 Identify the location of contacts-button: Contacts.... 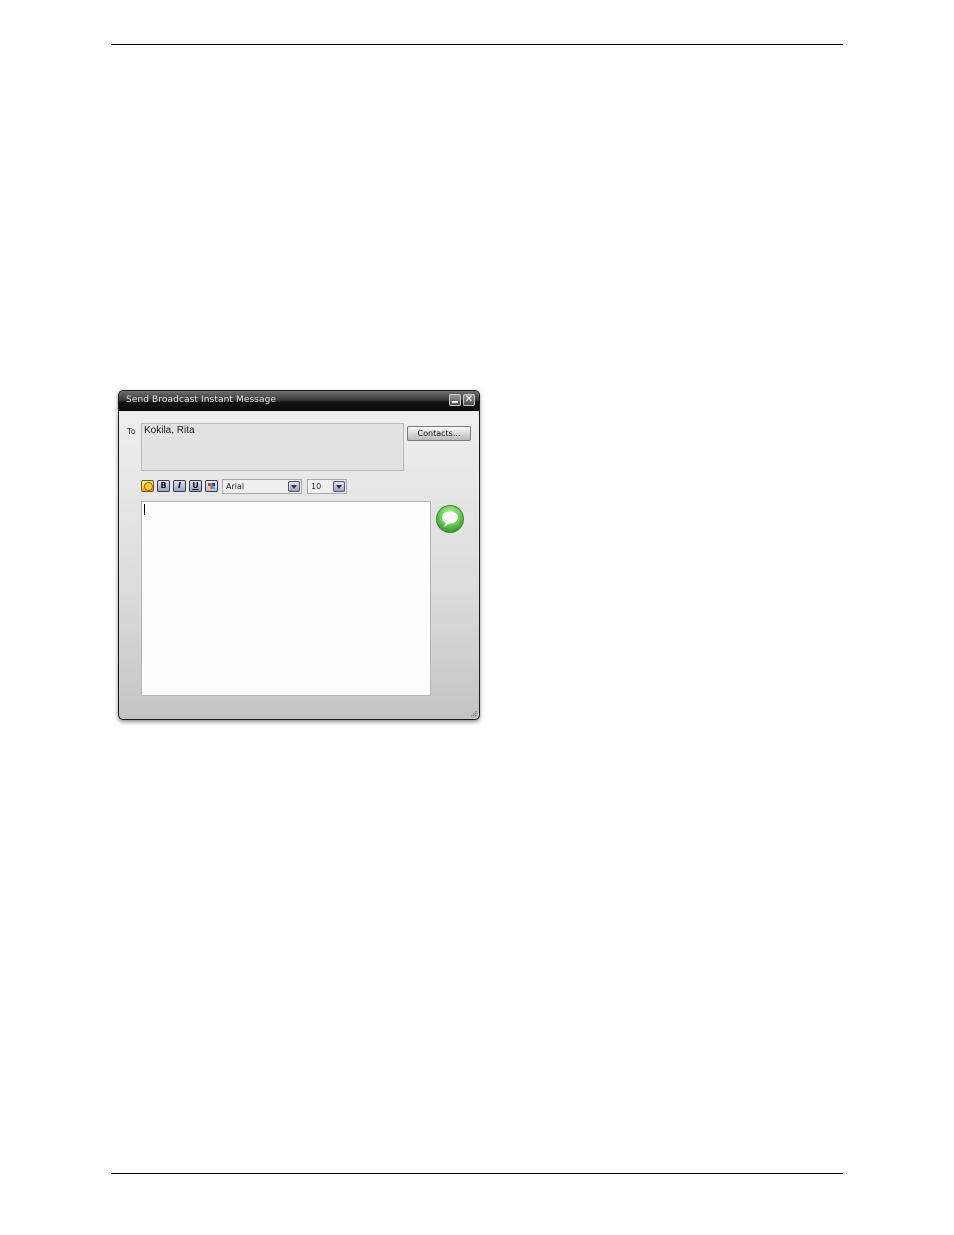
(439, 433).